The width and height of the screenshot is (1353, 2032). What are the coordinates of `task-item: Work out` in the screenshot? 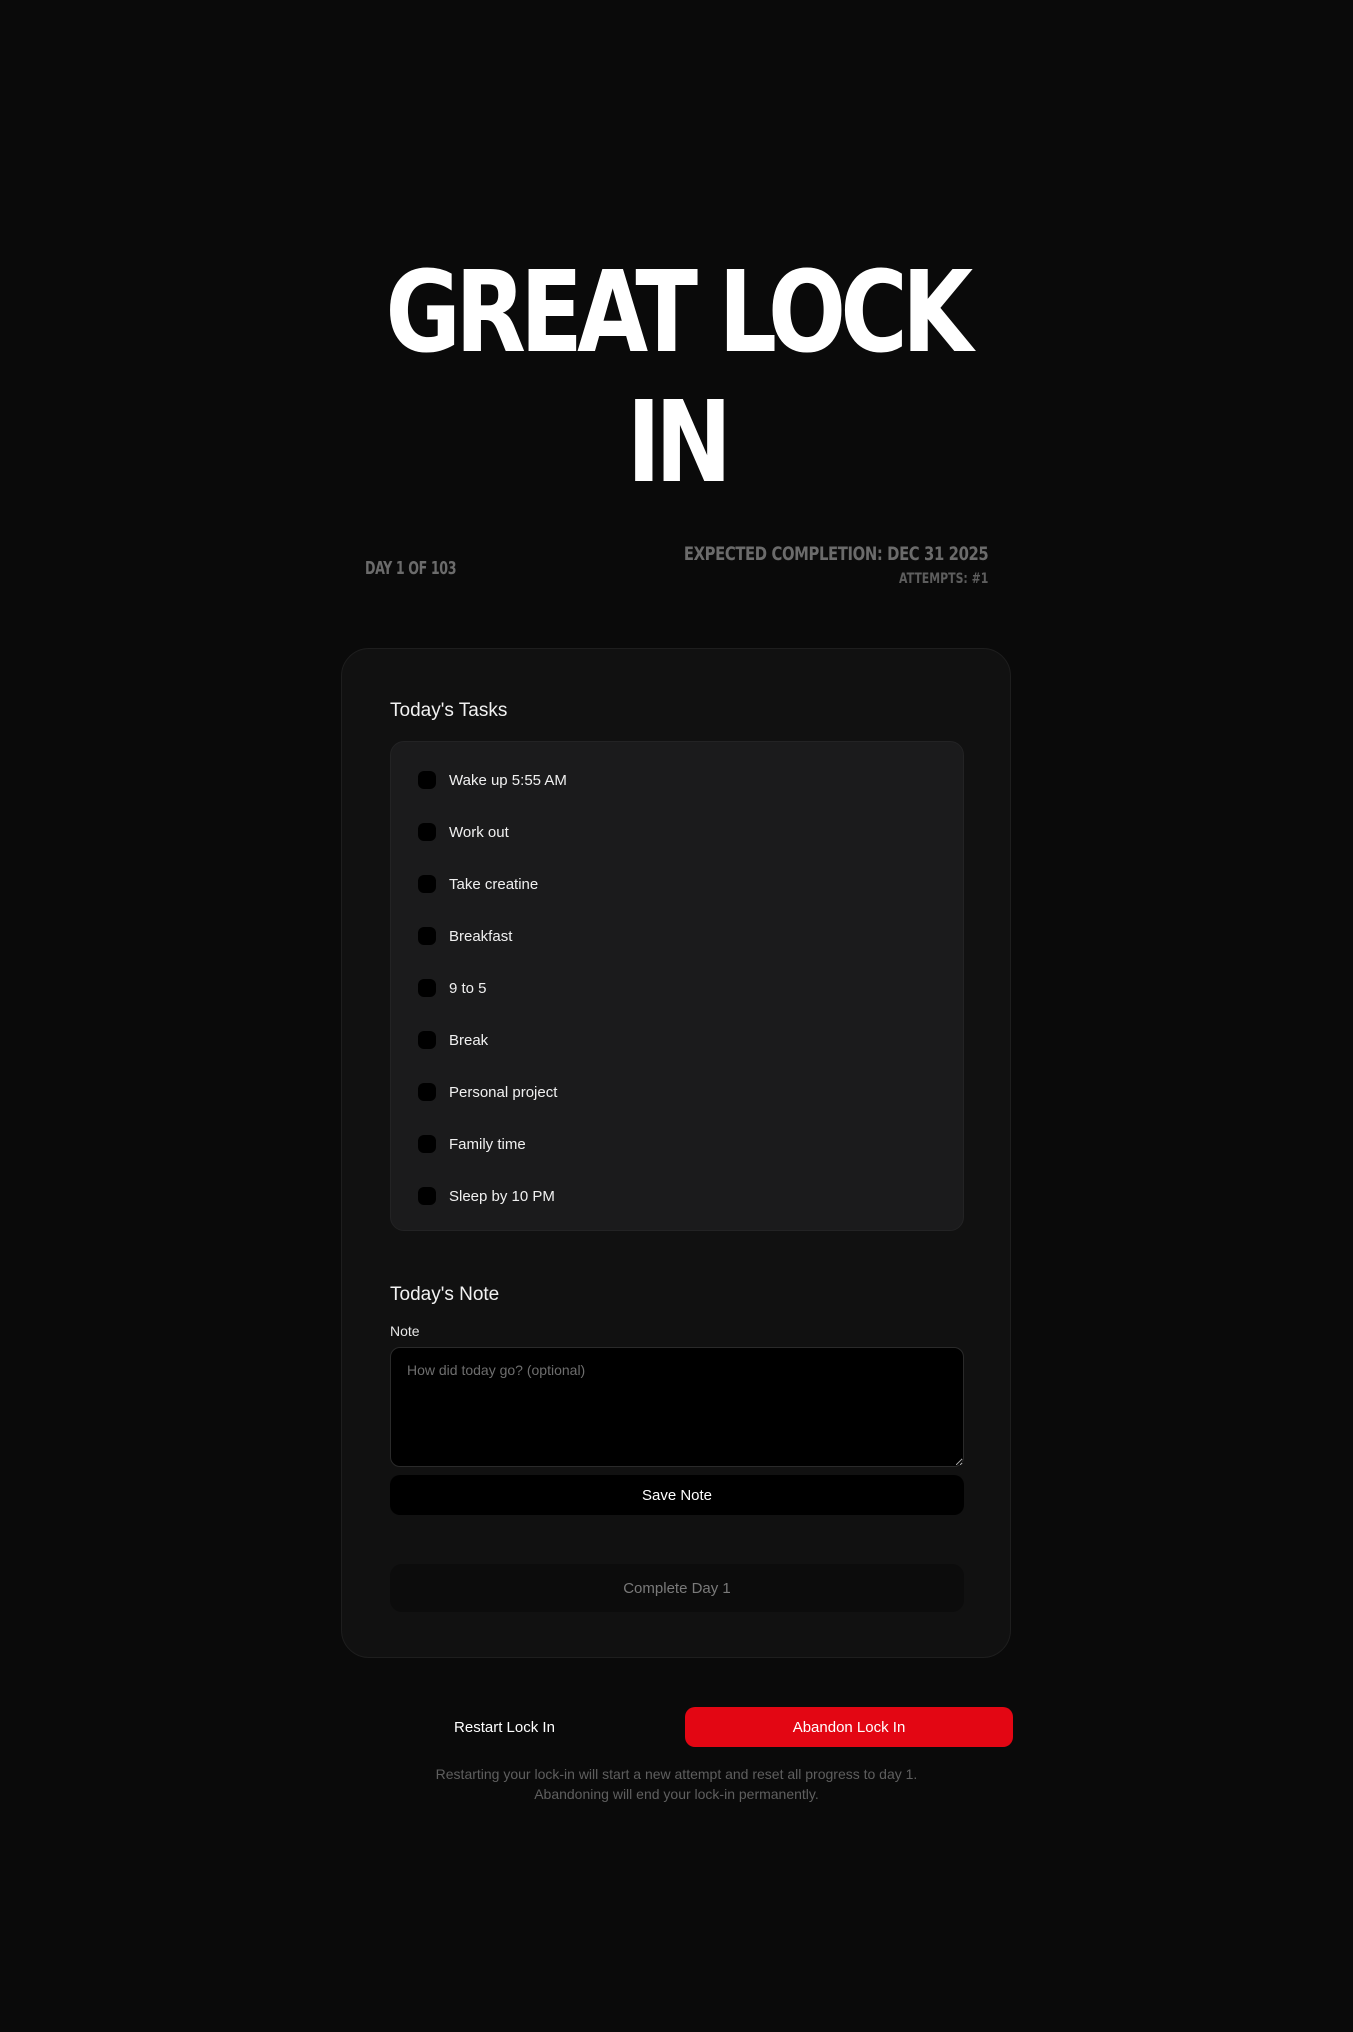 It's located at (463, 832).